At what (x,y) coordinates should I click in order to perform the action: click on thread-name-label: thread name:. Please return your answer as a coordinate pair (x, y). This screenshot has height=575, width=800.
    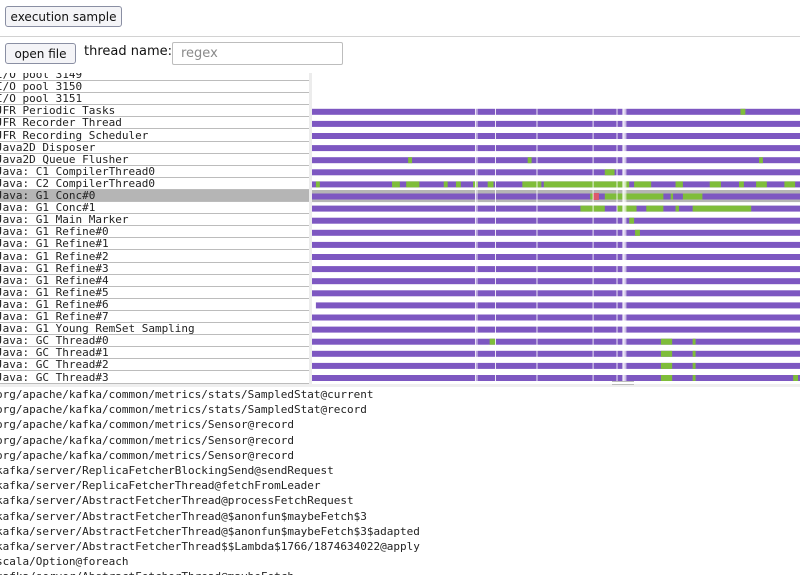
    Looking at the image, I should click on (128, 51).